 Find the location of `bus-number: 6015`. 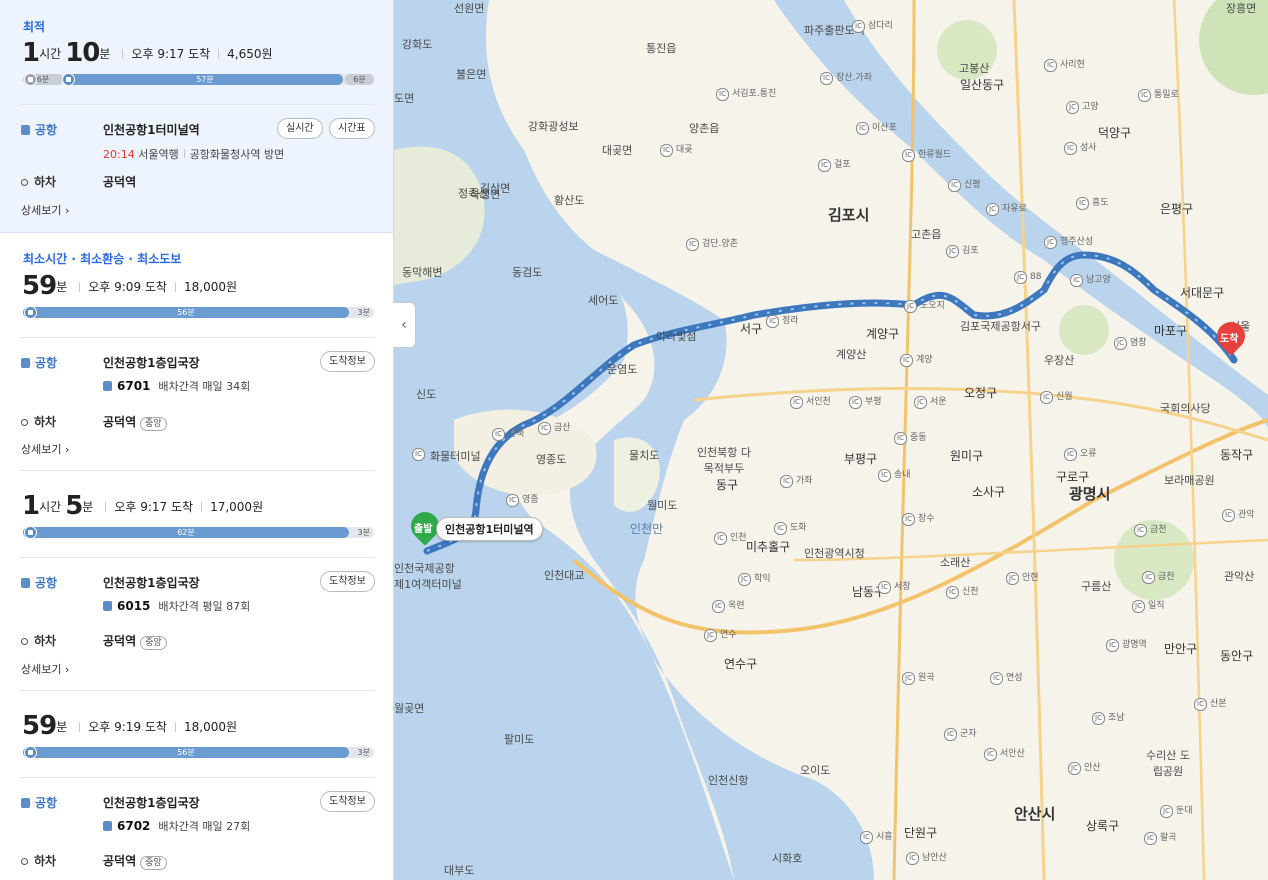

bus-number: 6015 is located at coordinates (133, 606).